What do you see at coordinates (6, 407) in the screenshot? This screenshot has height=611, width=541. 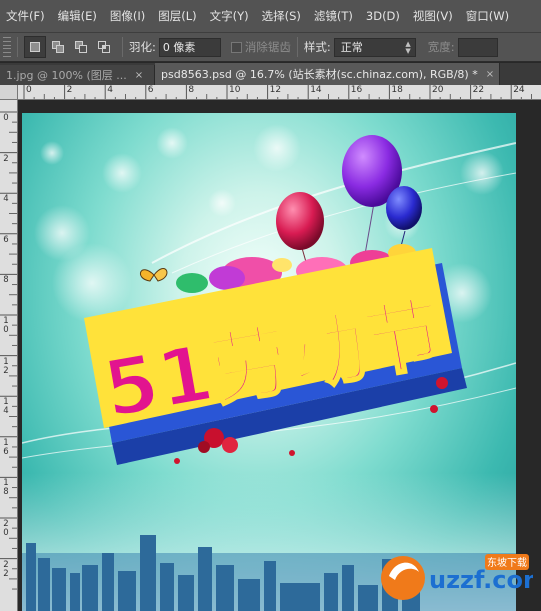 I see `ruler-left-label: 1 4` at bounding box center [6, 407].